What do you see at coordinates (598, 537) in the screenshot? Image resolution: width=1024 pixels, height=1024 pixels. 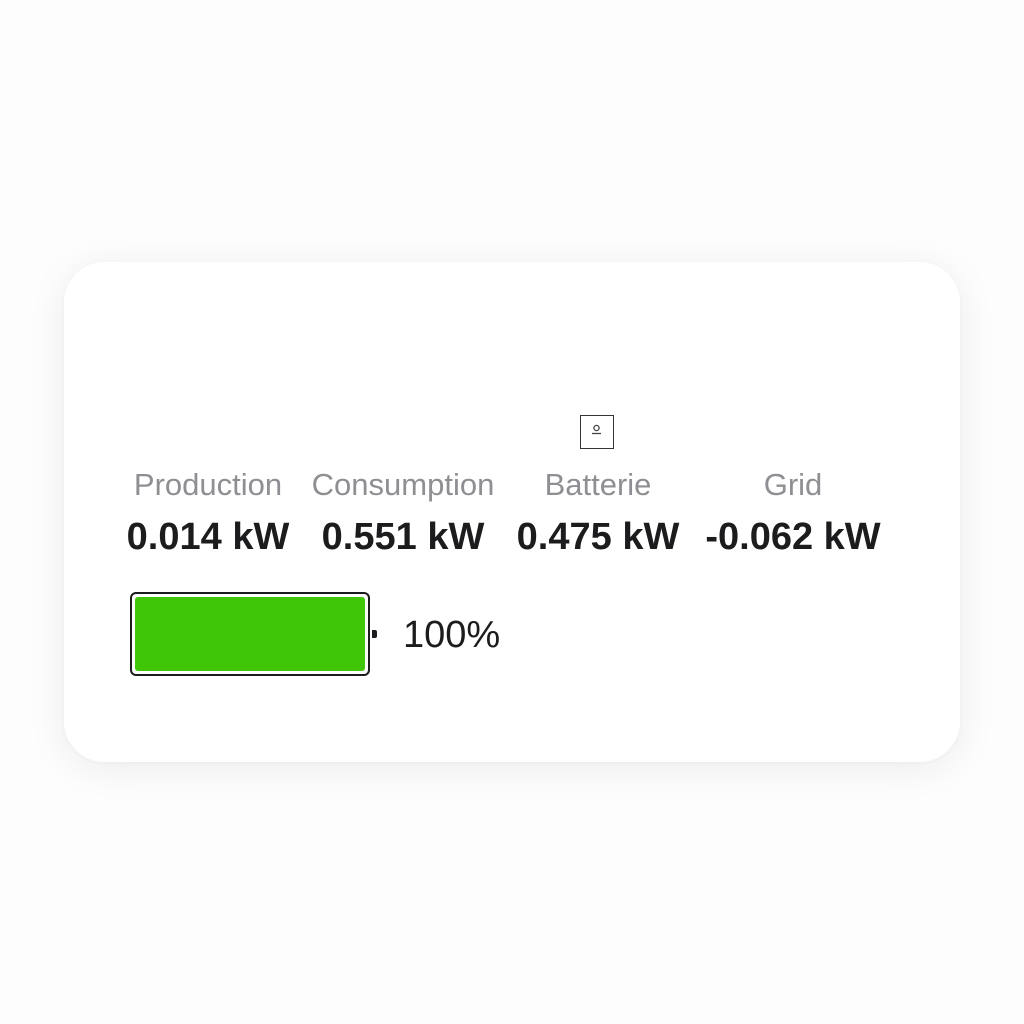 I see `battery-value: 0.475 kW` at bounding box center [598, 537].